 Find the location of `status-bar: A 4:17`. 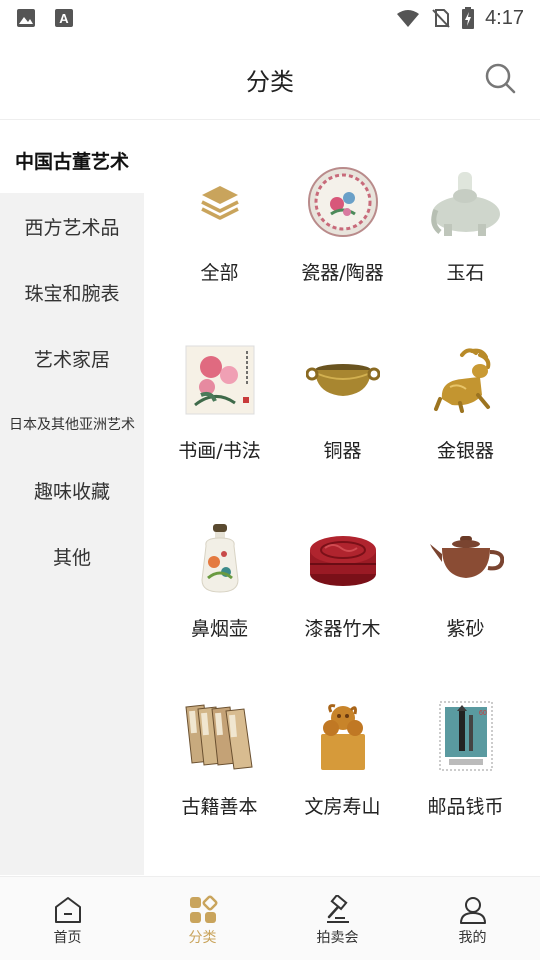

status-bar: A 4:17 is located at coordinates (270, 18).